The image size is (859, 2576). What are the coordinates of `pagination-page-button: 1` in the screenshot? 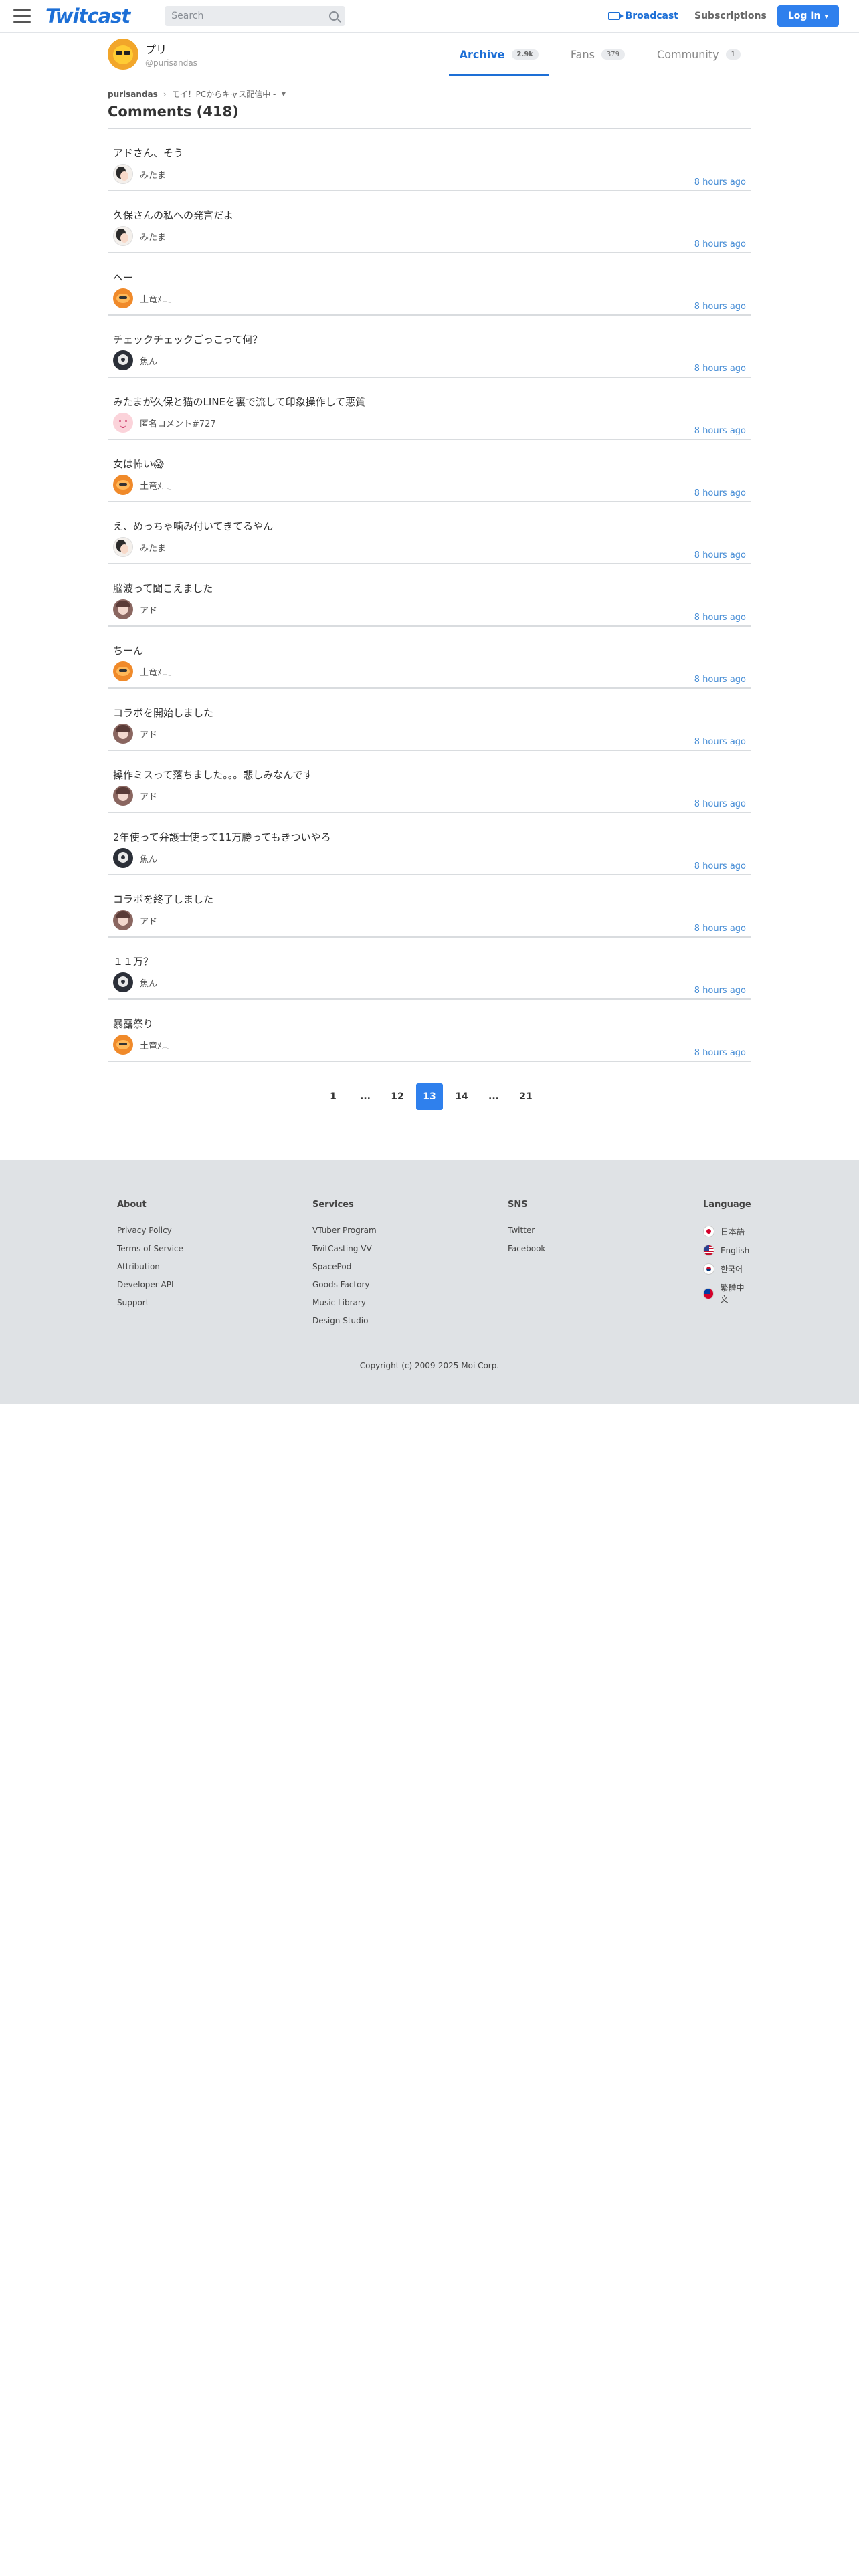 It's located at (333, 1096).